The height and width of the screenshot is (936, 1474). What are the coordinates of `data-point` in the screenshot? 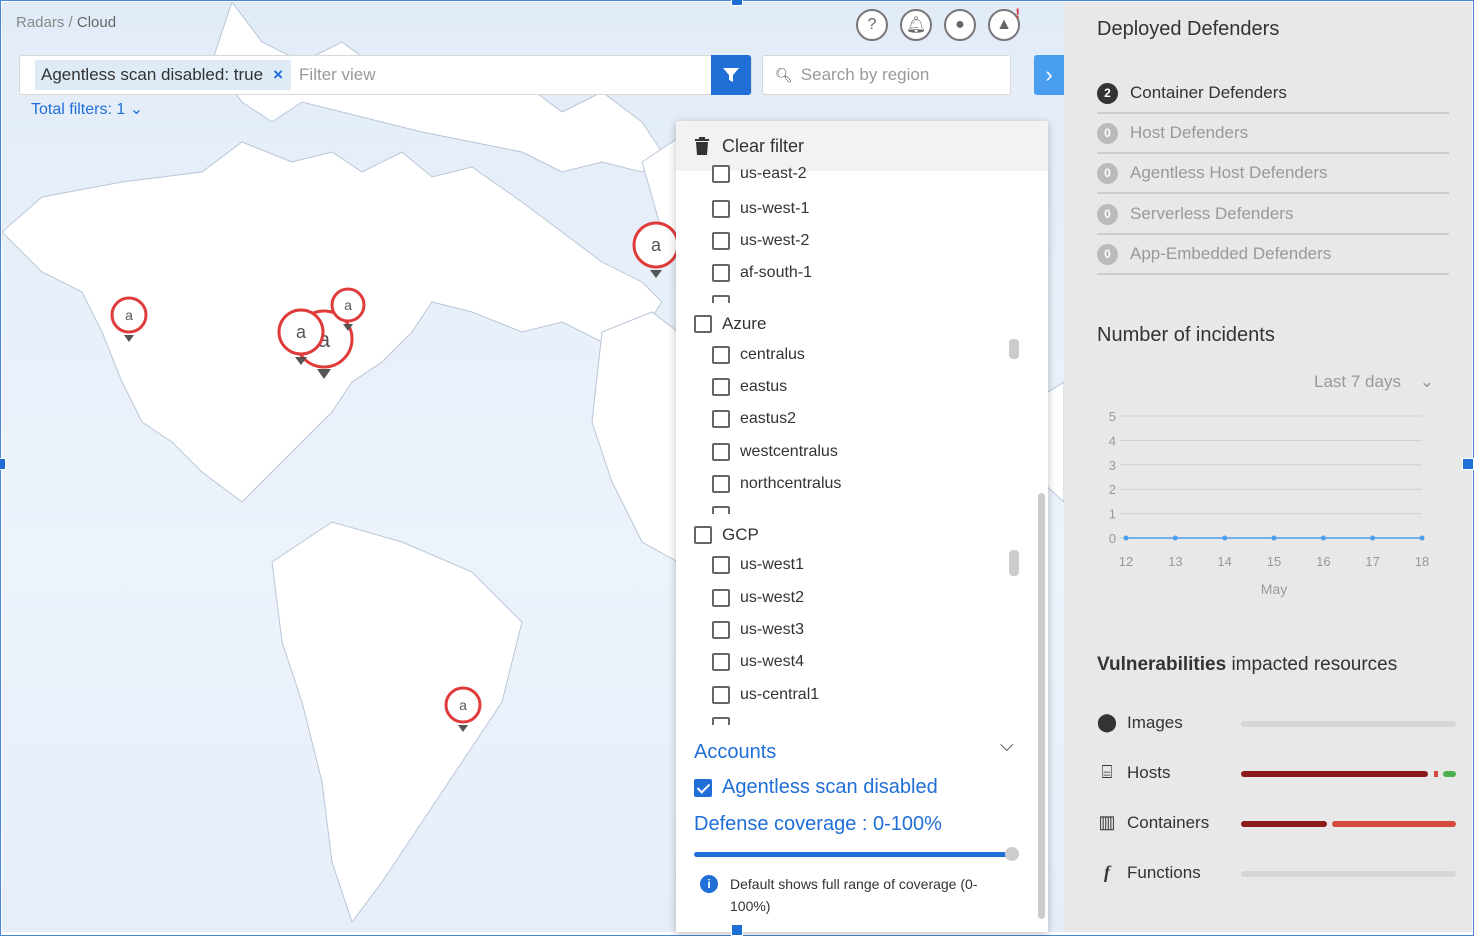 It's located at (1274, 538).